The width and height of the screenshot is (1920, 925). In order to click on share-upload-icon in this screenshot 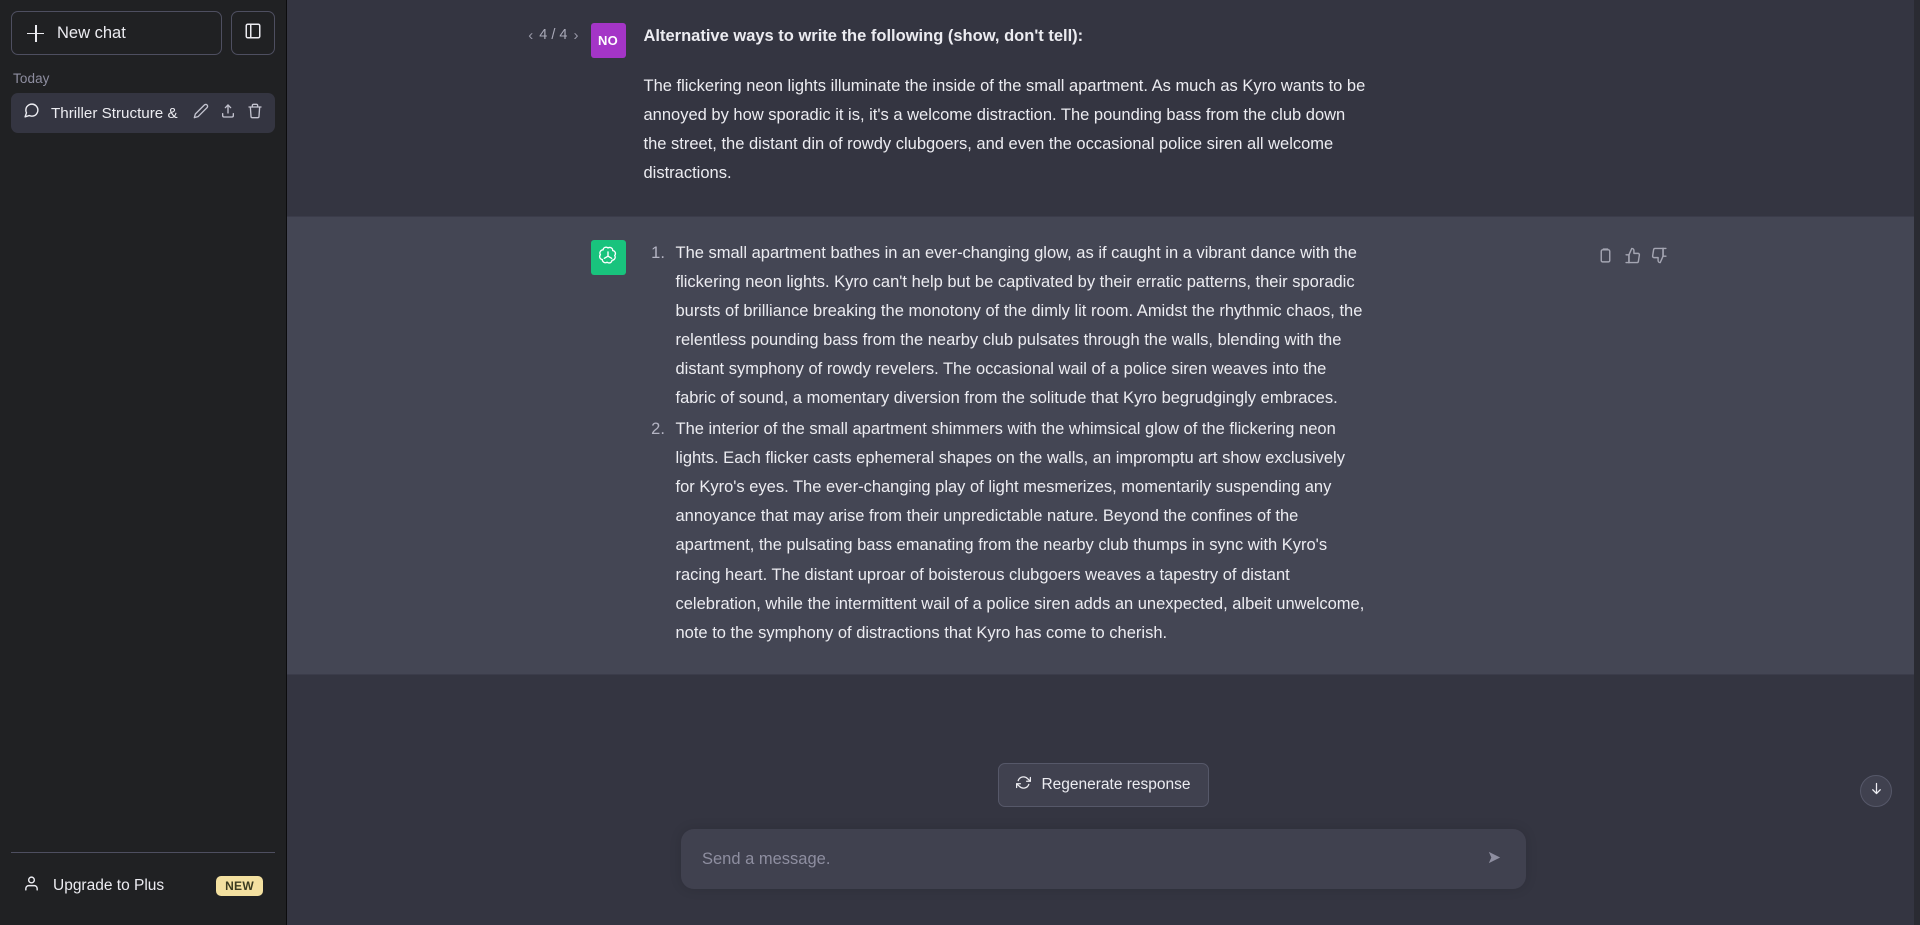, I will do `click(228, 113)`.